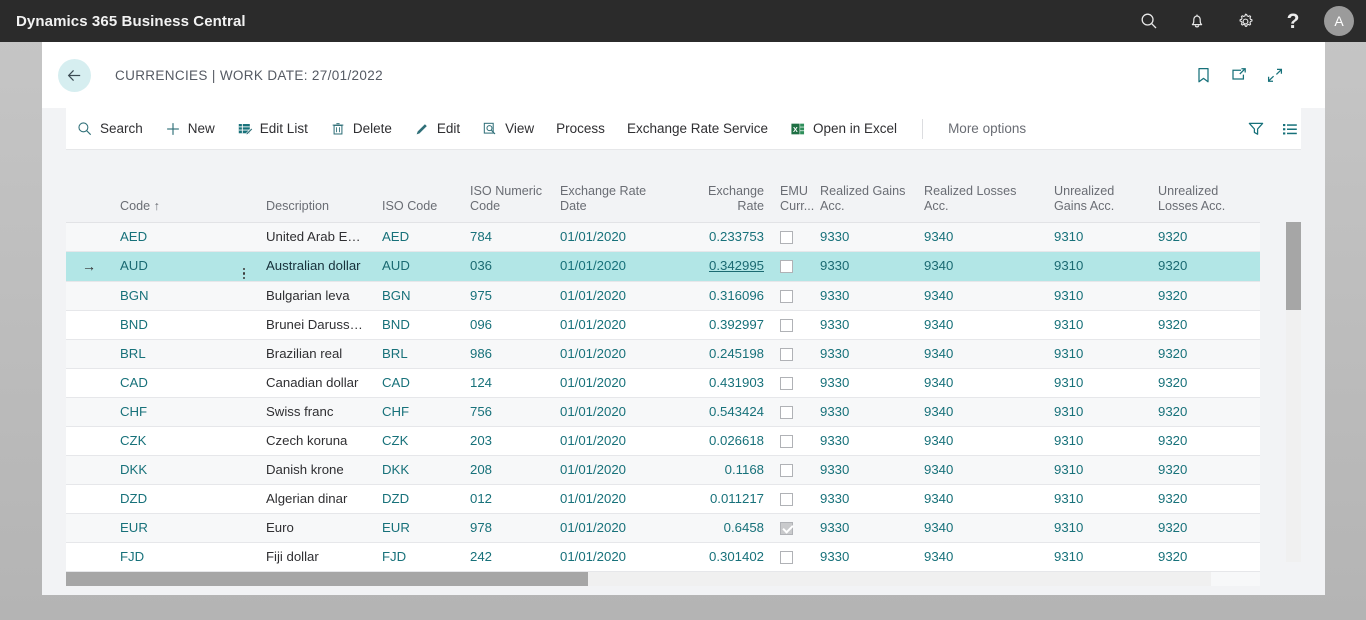 The image size is (1366, 620). I want to click on vertical-scrollbar-thumb, so click(1293, 266).